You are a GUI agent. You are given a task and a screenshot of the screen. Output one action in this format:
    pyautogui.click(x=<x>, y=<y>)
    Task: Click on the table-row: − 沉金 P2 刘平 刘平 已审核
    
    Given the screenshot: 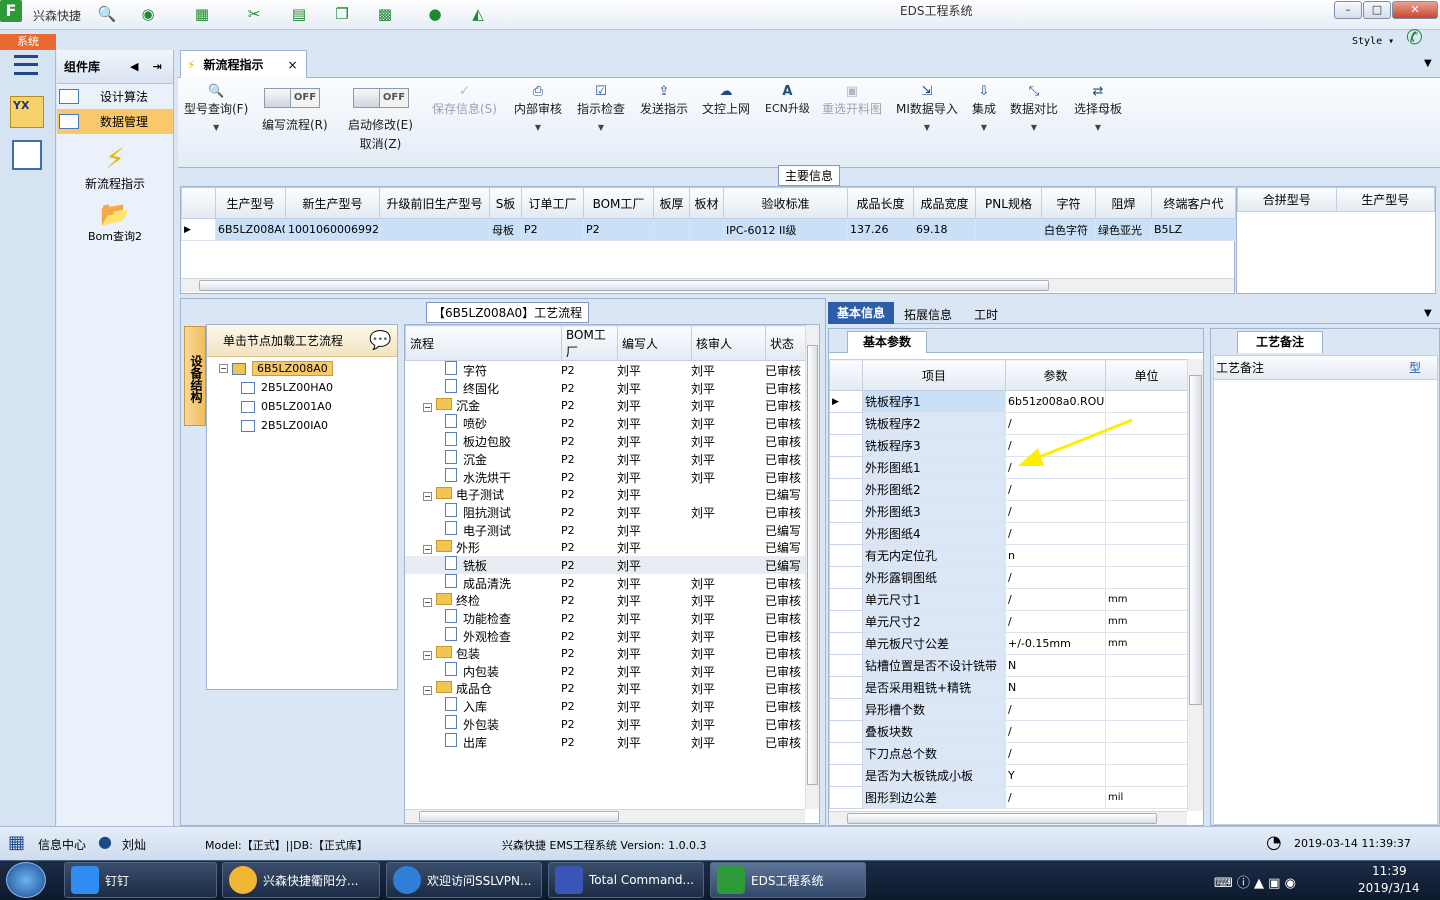 What is the action you would take?
    pyautogui.click(x=605, y=405)
    